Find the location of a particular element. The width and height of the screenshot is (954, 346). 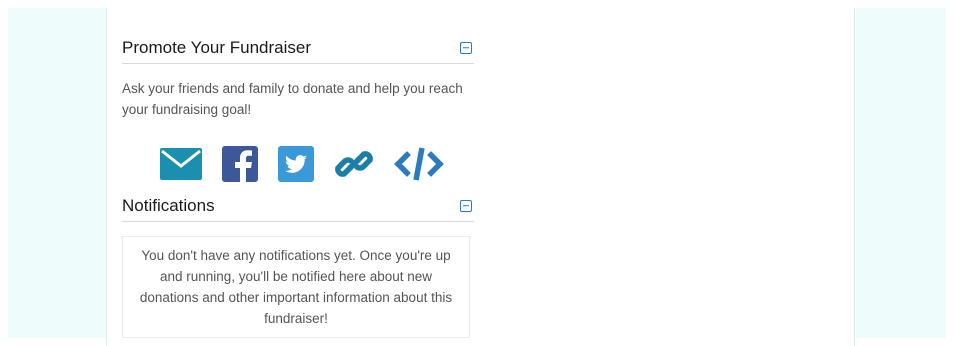

embed-code-icon is located at coordinates (419, 164).